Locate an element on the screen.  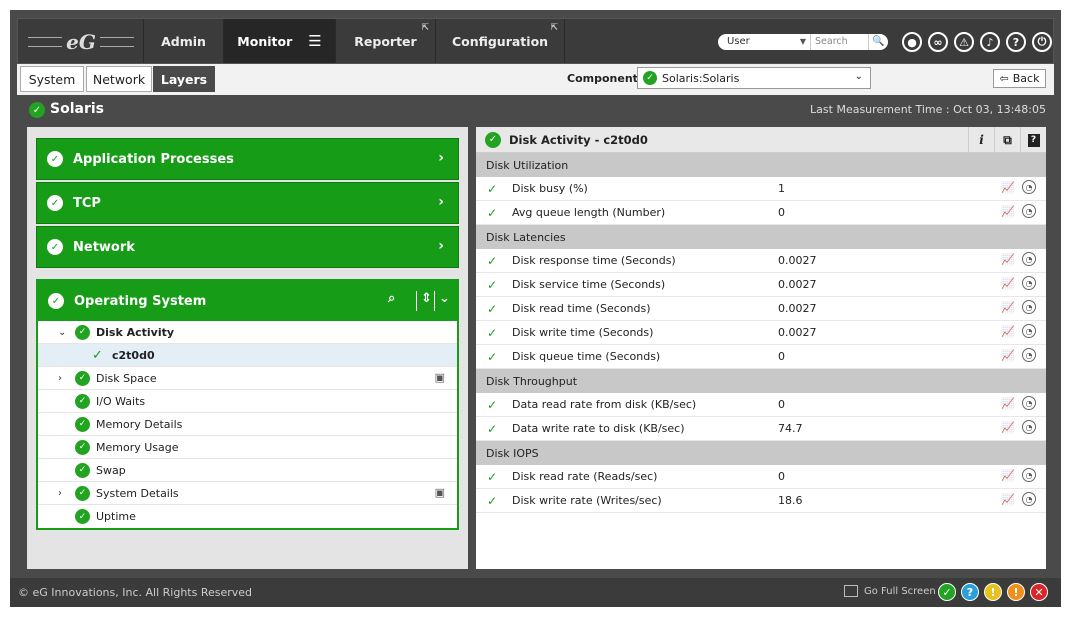
table-row: ✓ Disk response time (Seconds) 0.0027 📈 ◔ is located at coordinates (761, 261).